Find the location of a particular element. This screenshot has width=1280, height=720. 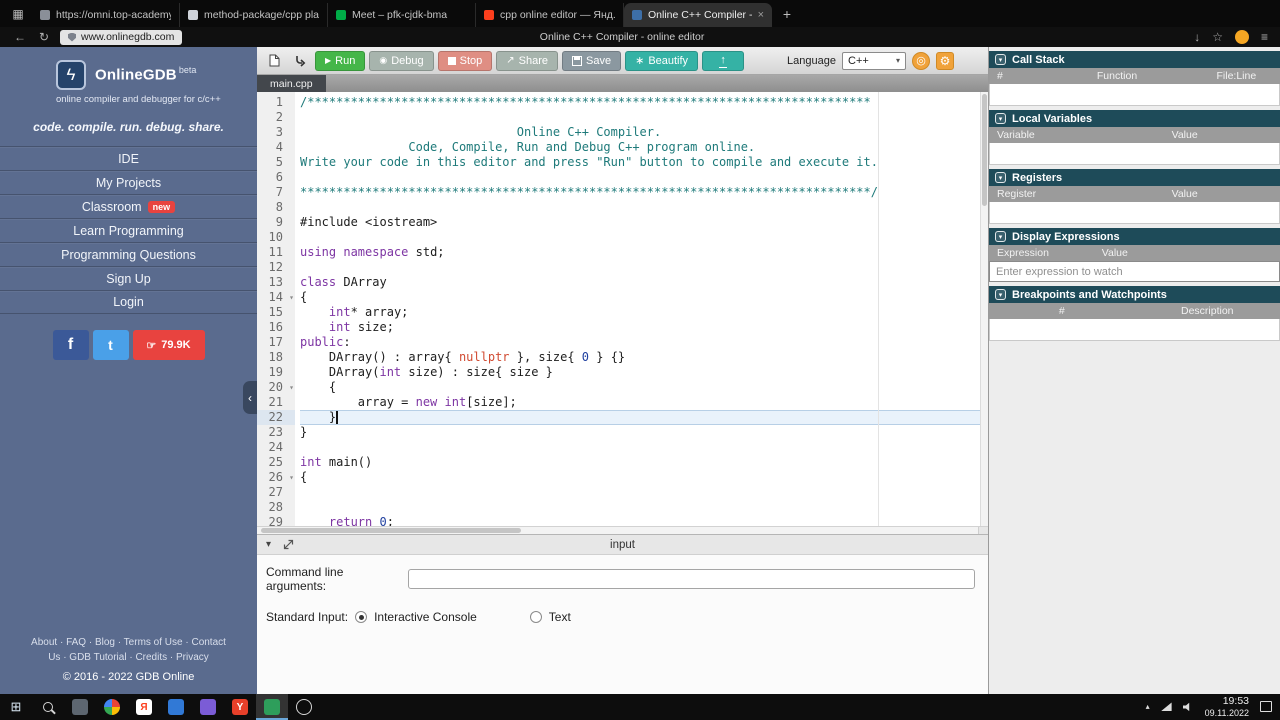

taskbar-search-button is located at coordinates (48, 707).